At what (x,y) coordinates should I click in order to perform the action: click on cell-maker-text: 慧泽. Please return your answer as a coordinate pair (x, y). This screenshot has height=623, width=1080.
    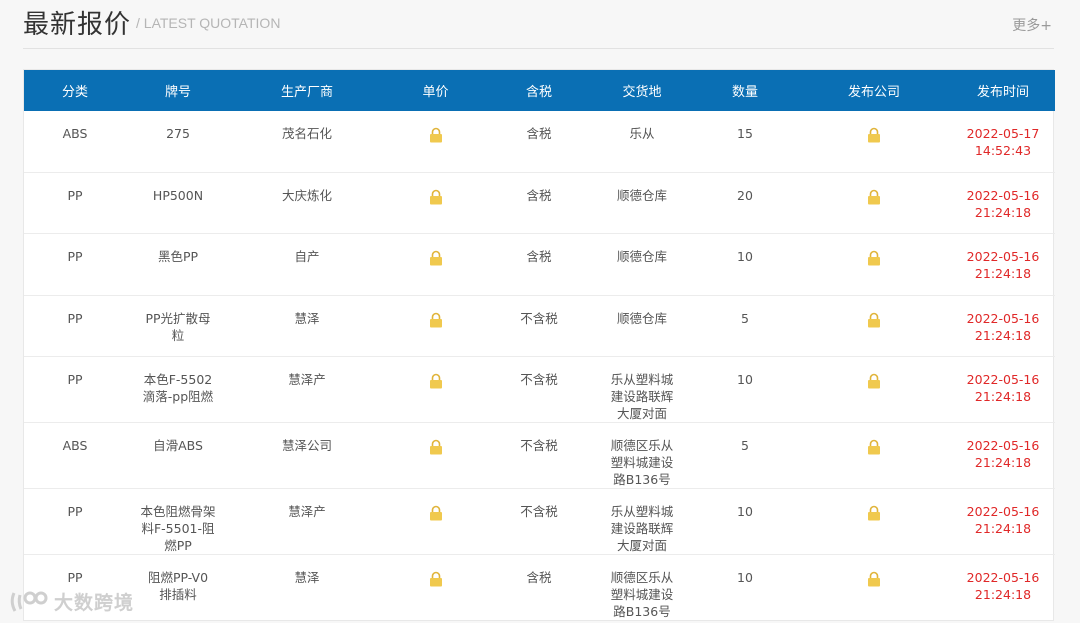
    Looking at the image, I should click on (307, 318).